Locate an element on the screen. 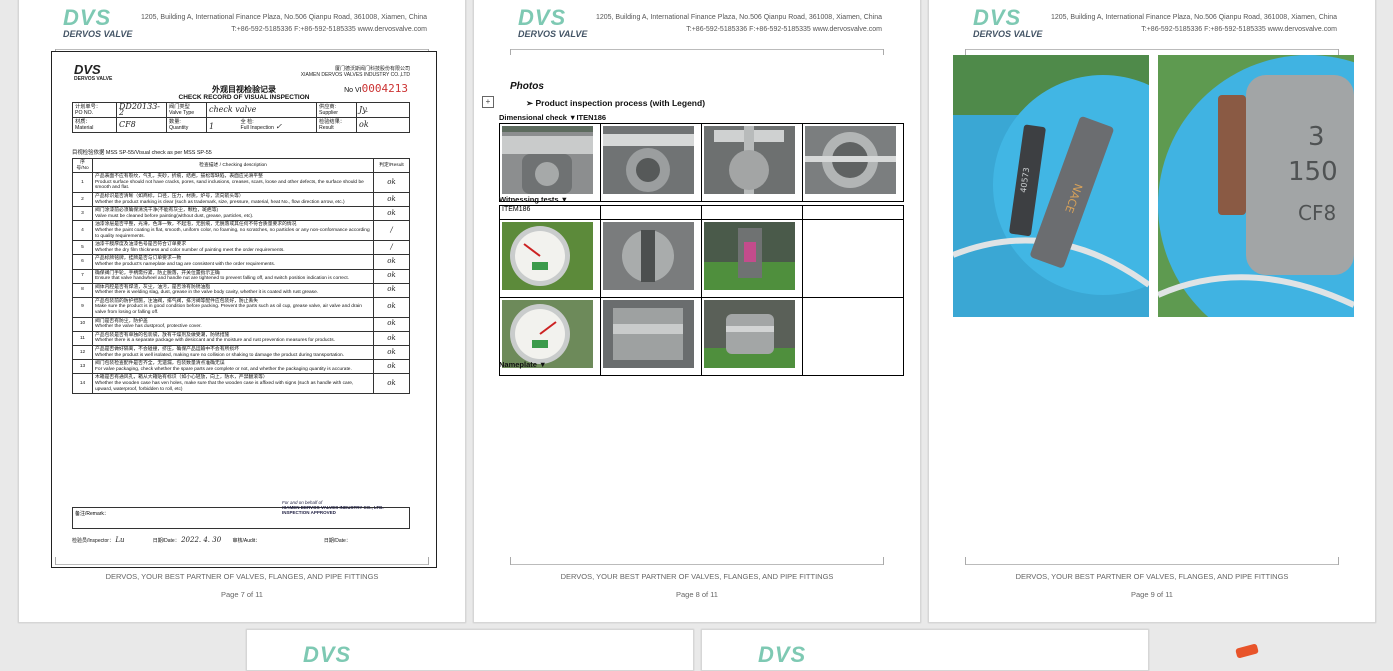  record-number: No VI0004213 is located at coordinates (376, 88).